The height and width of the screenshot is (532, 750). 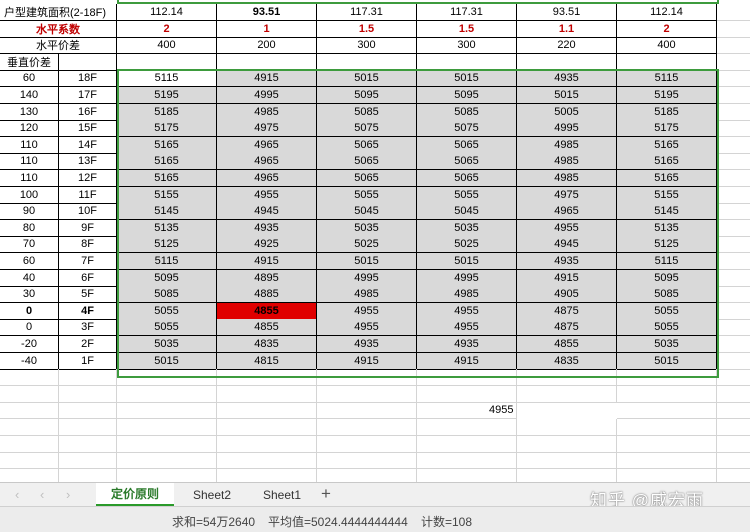 I want to click on price-cell: 5055, so click(x=167, y=311).